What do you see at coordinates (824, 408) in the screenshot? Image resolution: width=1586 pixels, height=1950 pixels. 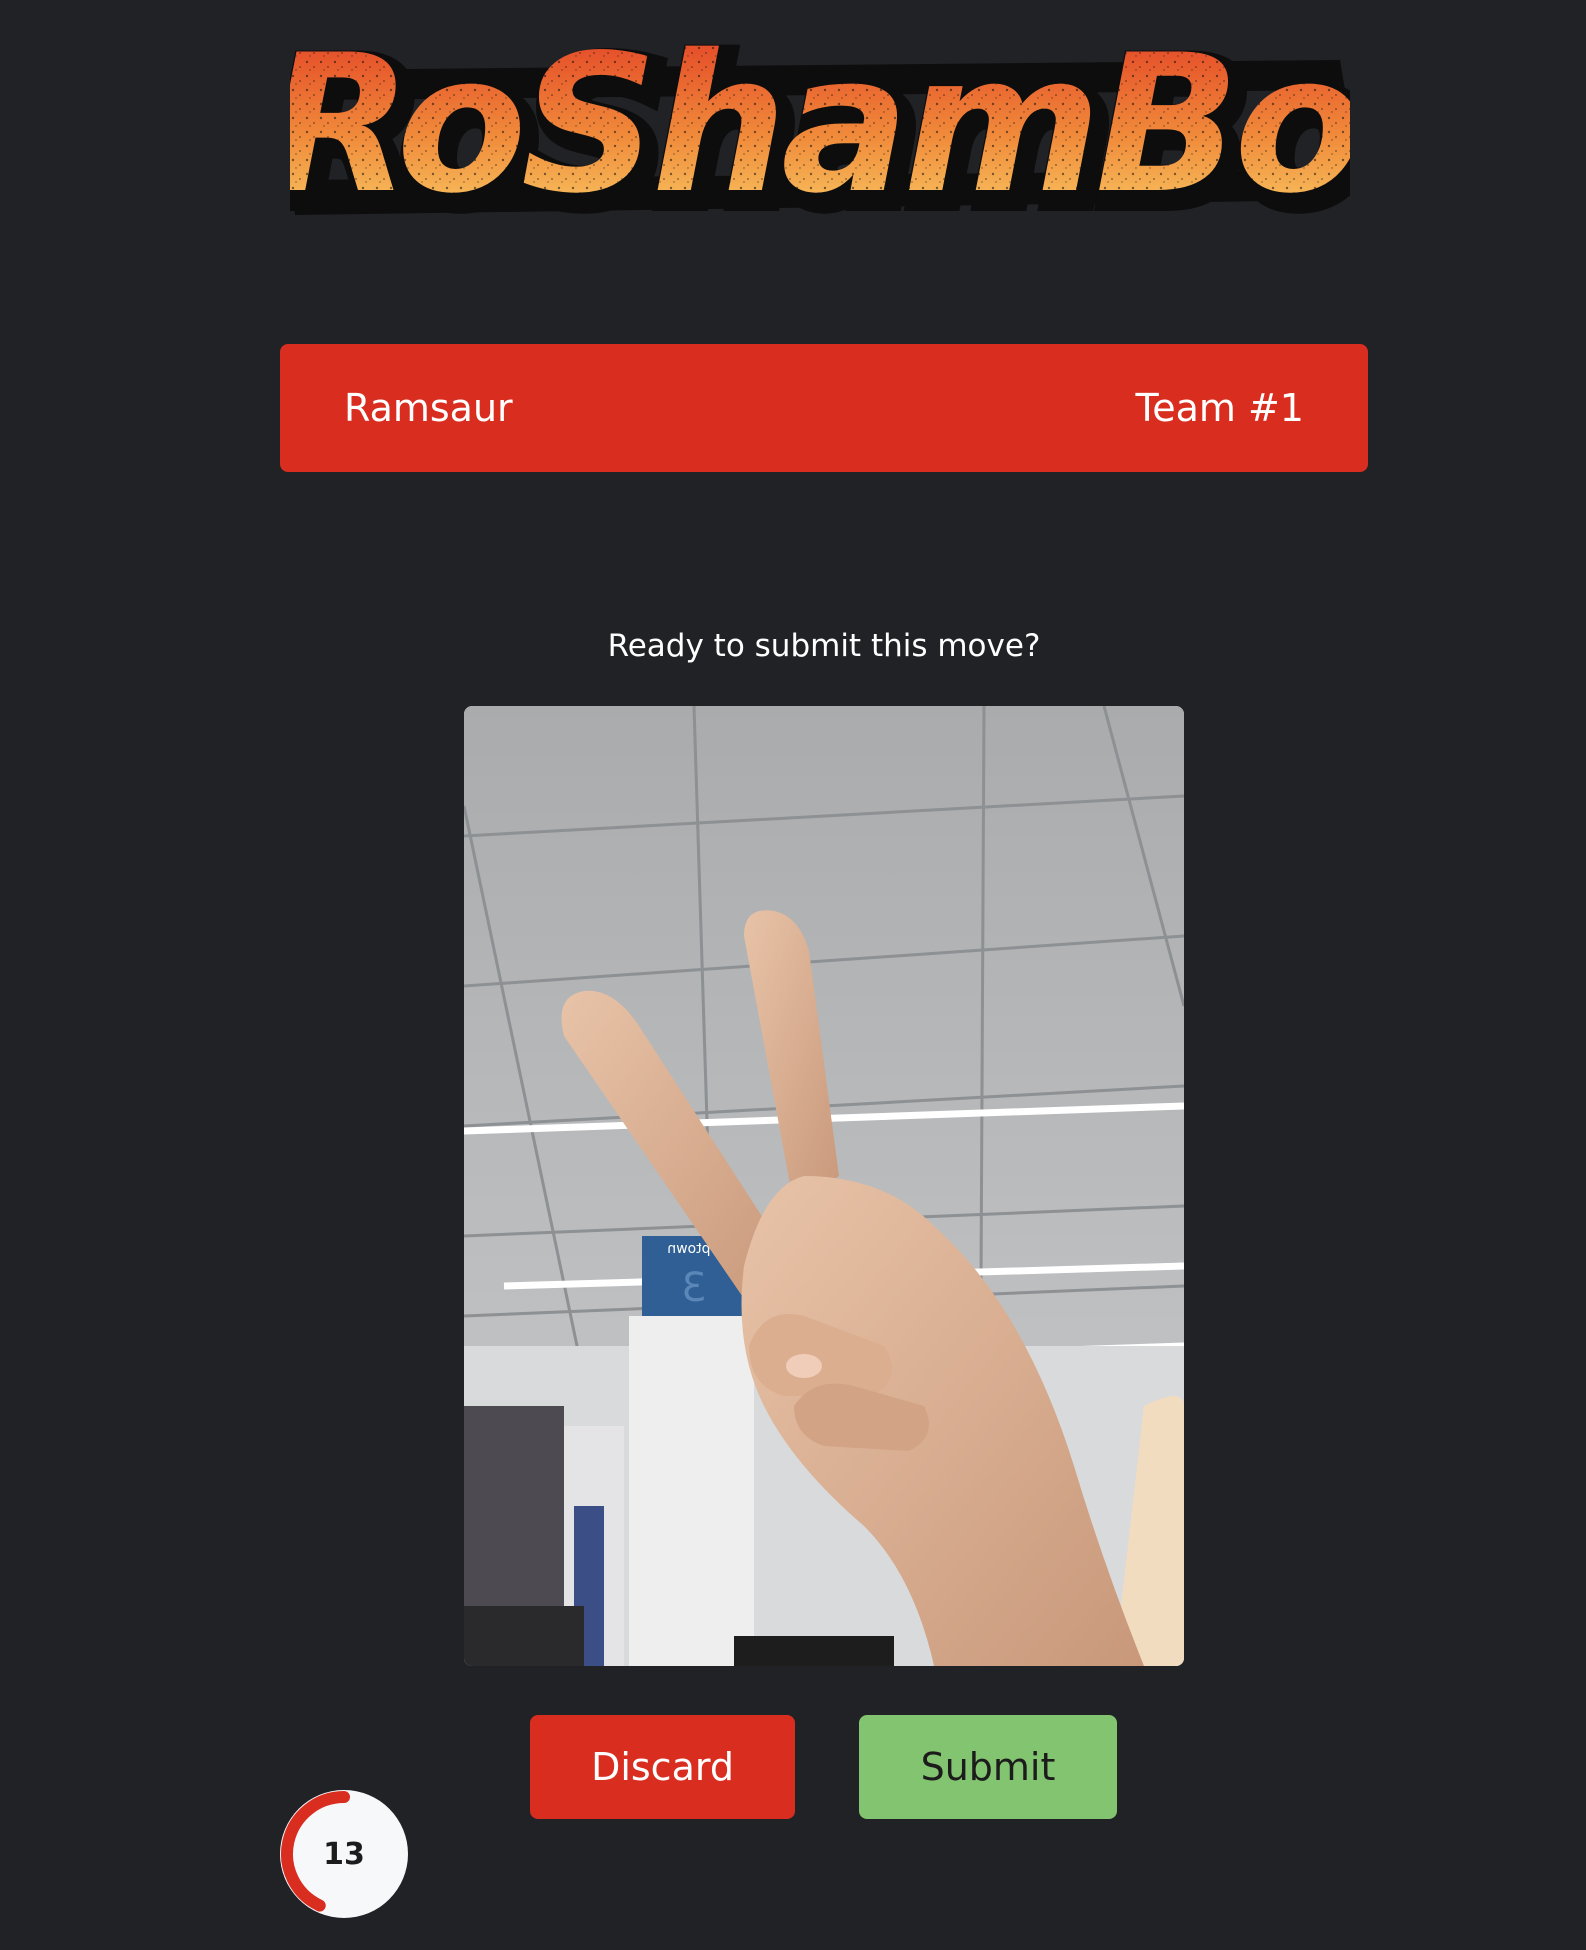 I see `player-bar: Ramsaur Team #1` at bounding box center [824, 408].